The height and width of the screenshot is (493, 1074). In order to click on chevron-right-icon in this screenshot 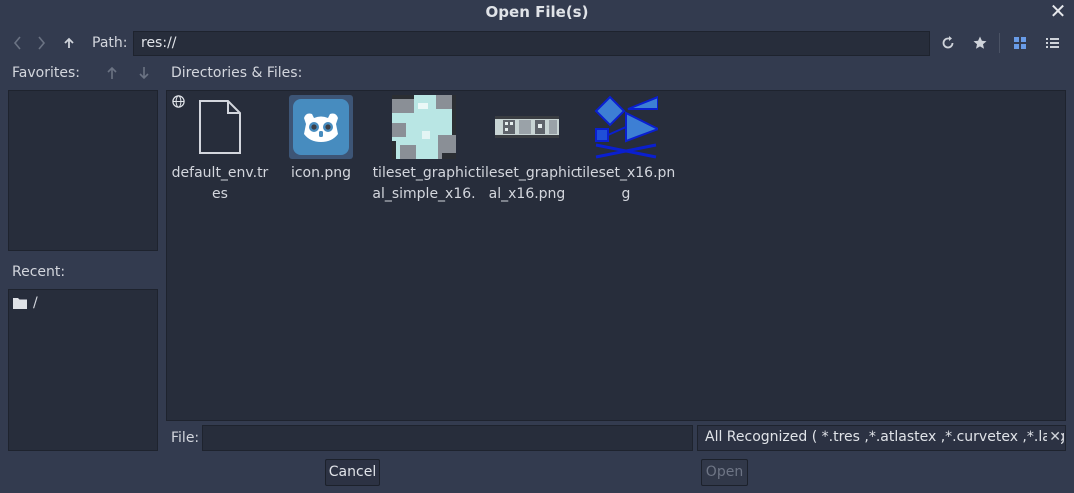, I will do `click(42, 43)`.